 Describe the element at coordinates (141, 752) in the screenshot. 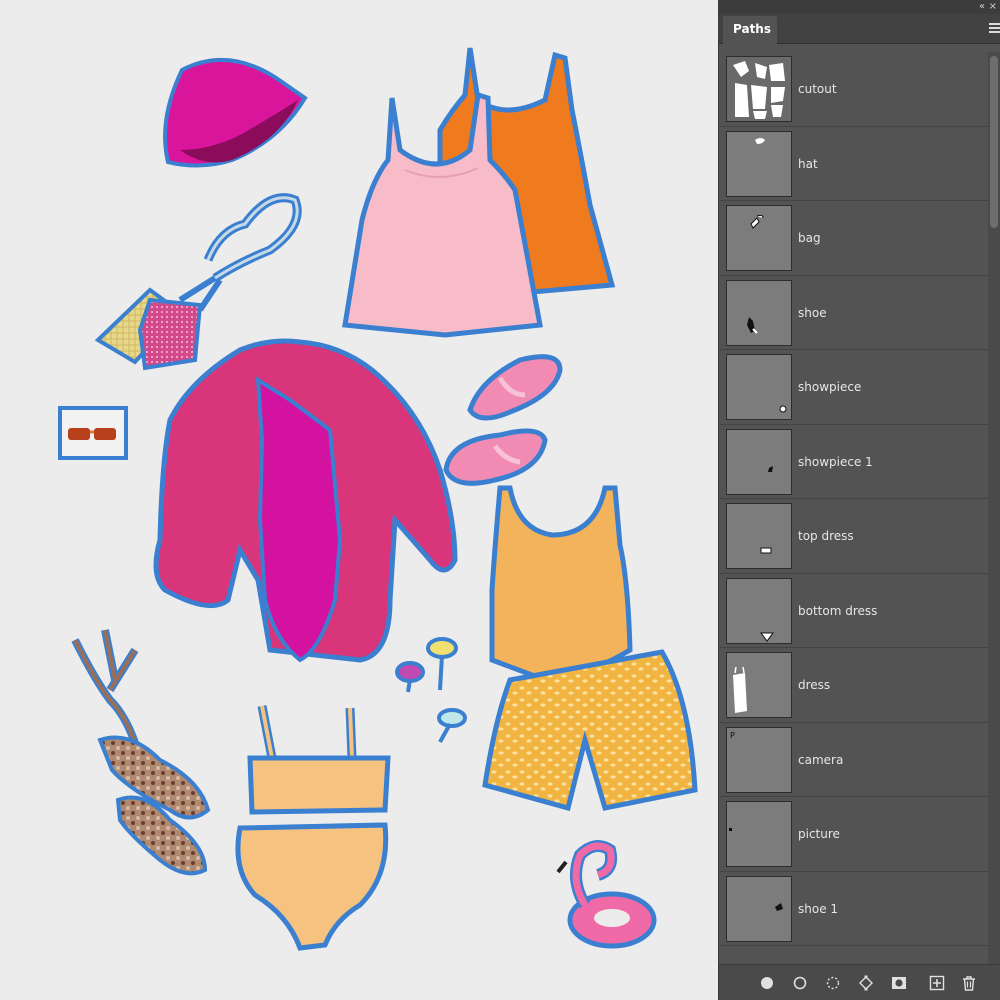

I see `lace-up-sandals` at that location.